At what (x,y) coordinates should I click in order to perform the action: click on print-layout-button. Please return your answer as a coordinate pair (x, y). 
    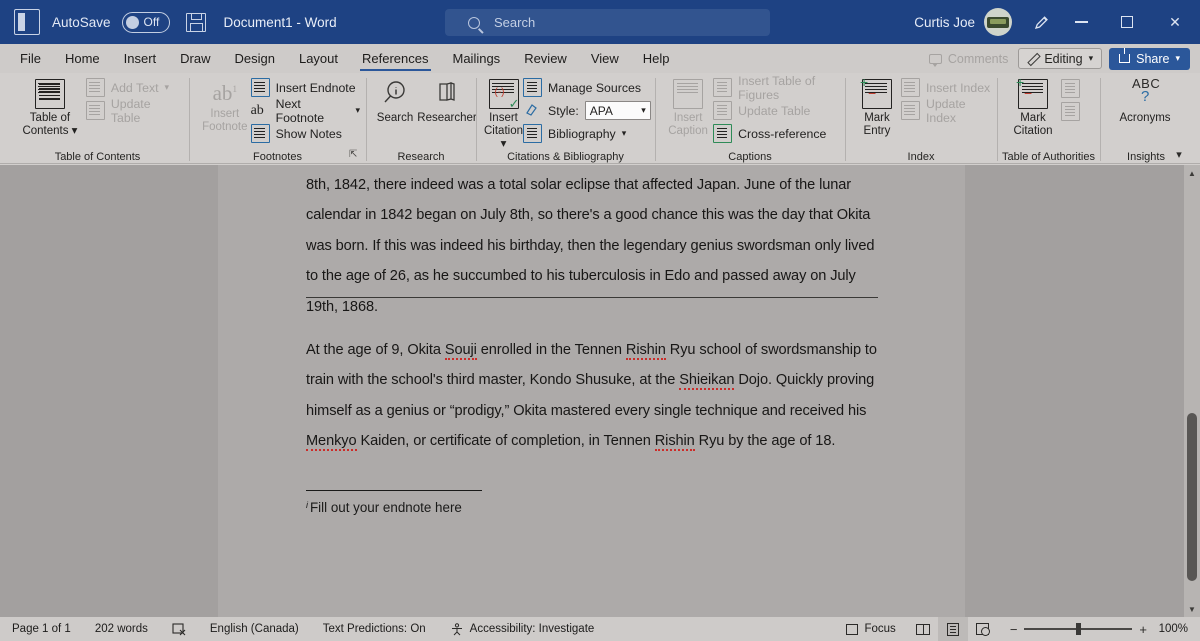
    Looking at the image, I should click on (952, 629).